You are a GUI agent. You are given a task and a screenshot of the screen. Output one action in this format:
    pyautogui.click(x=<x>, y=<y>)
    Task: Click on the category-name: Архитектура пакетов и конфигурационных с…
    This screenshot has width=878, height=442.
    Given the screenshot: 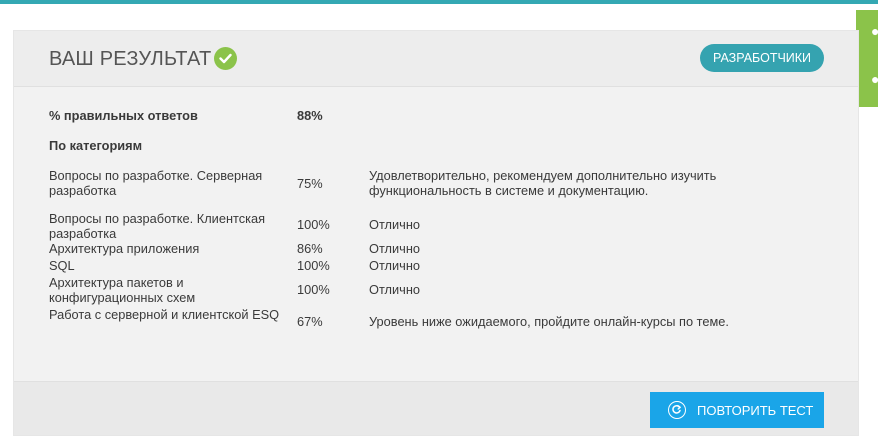 What is the action you would take?
    pyautogui.click(x=122, y=290)
    